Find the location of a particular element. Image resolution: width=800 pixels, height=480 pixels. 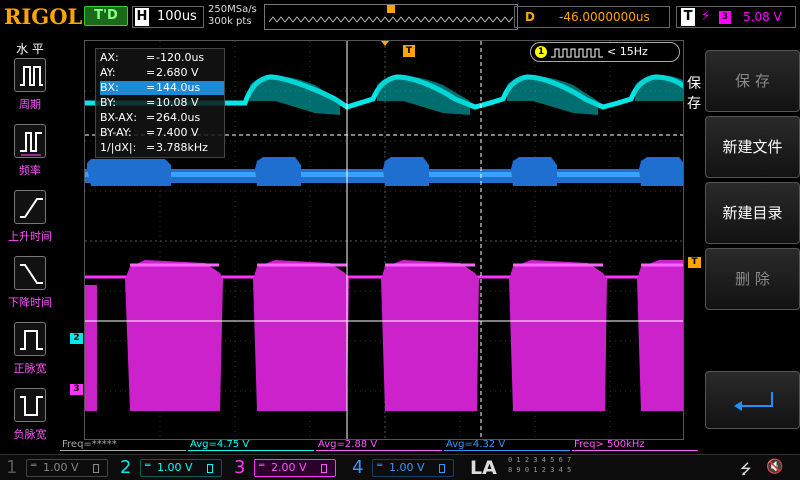

menu-title: 保存 is located at coordinates (694, 94).